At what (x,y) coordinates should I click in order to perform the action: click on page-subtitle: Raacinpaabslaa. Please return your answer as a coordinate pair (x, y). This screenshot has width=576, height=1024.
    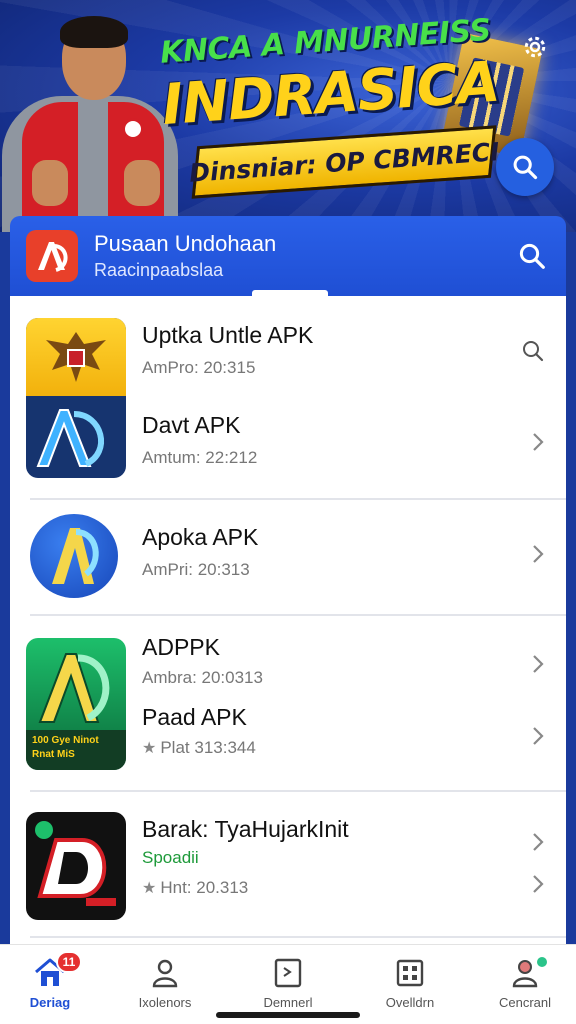
    Looking at the image, I should click on (159, 270).